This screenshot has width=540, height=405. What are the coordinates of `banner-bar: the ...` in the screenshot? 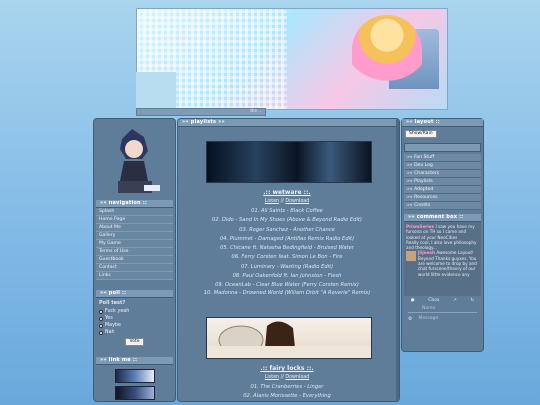 It's located at (201, 112).